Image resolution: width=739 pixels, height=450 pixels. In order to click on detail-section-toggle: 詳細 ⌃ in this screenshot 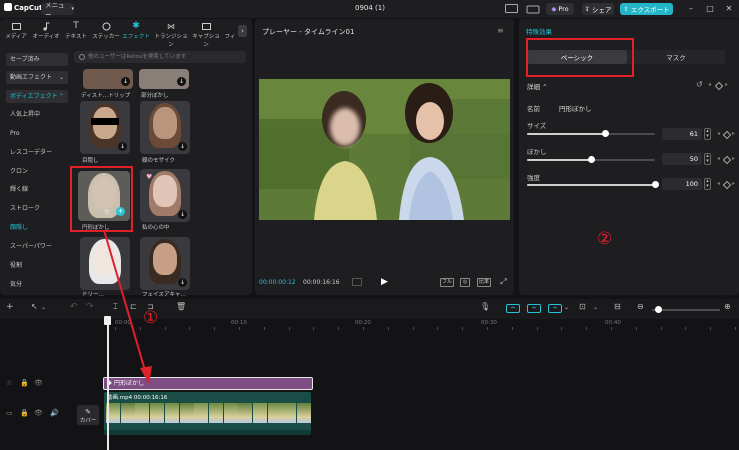, I will do `click(537, 86)`.